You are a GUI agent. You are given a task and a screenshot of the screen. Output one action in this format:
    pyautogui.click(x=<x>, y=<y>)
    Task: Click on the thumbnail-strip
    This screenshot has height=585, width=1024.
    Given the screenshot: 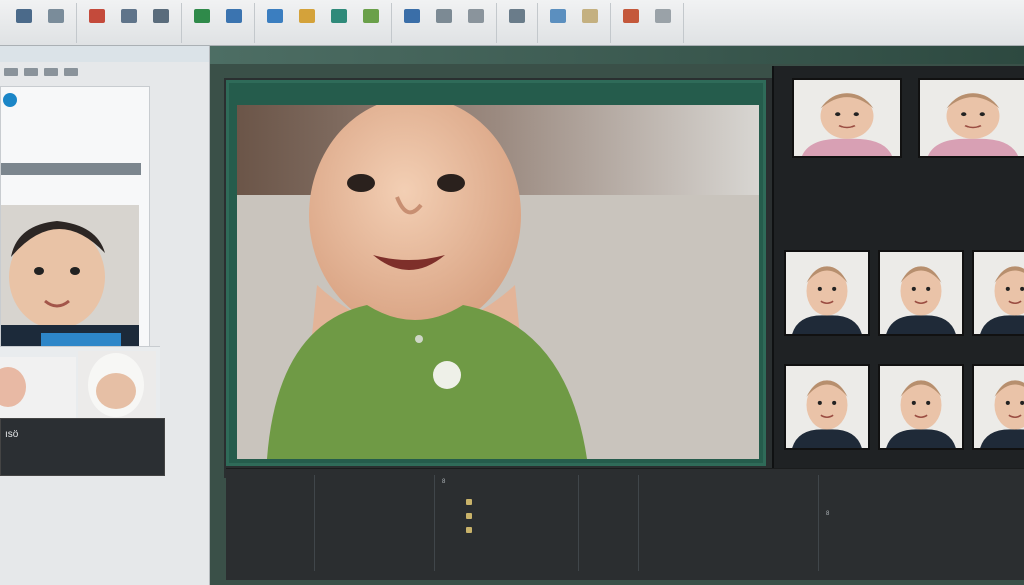 What is the action you would take?
    pyautogui.click(x=80, y=386)
    